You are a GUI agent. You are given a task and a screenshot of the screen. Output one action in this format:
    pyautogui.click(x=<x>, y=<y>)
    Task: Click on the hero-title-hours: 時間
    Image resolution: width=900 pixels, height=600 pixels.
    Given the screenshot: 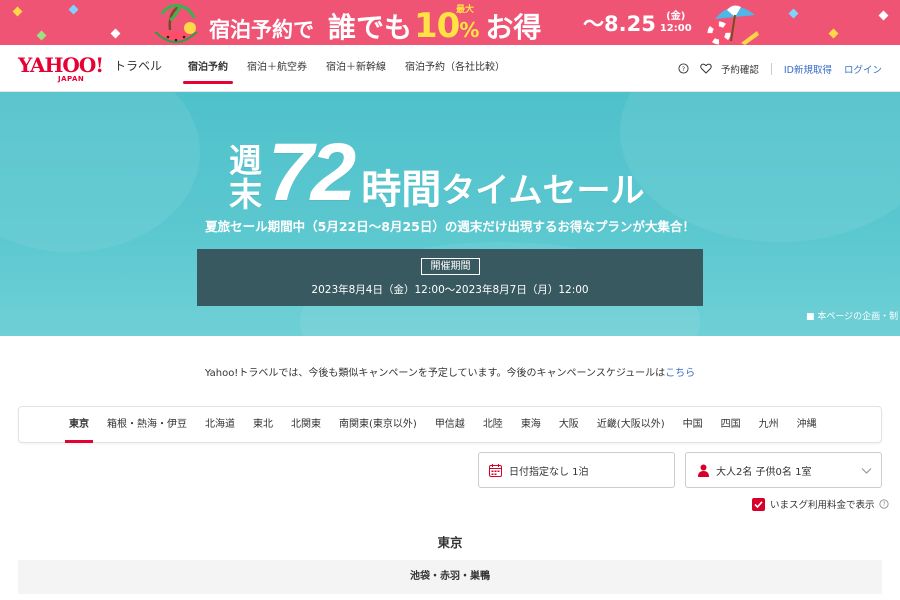 What is the action you would take?
    pyautogui.click(x=401, y=190)
    